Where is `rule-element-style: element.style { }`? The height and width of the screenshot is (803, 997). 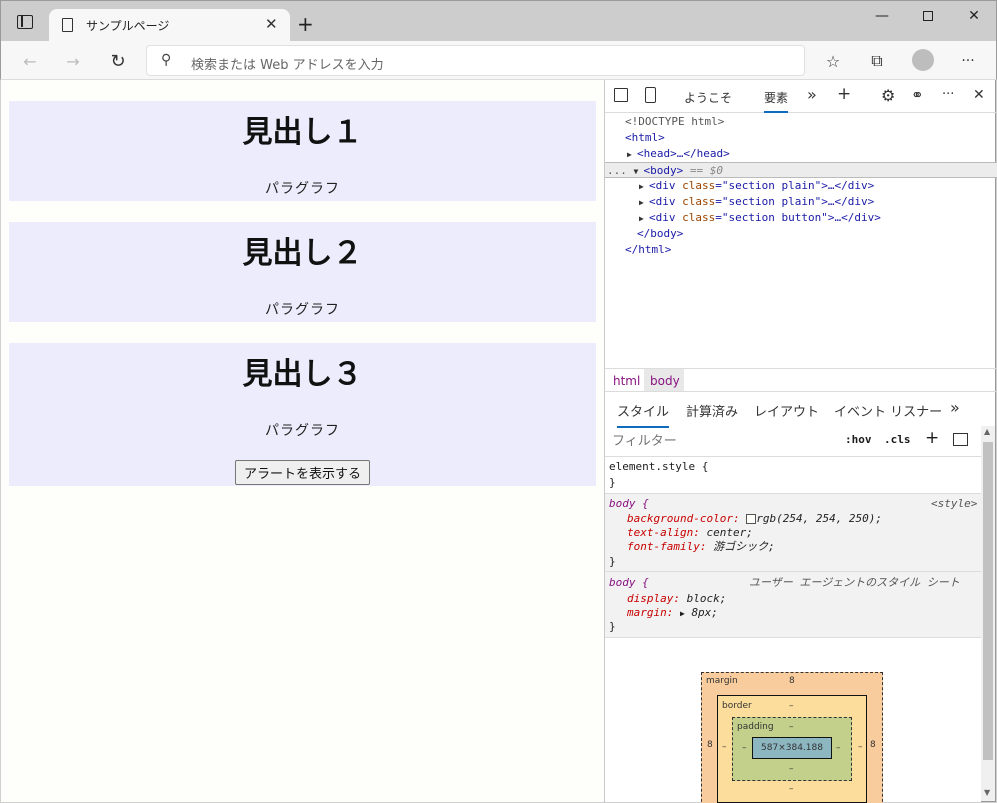 rule-element-style: element.style { } is located at coordinates (793, 474).